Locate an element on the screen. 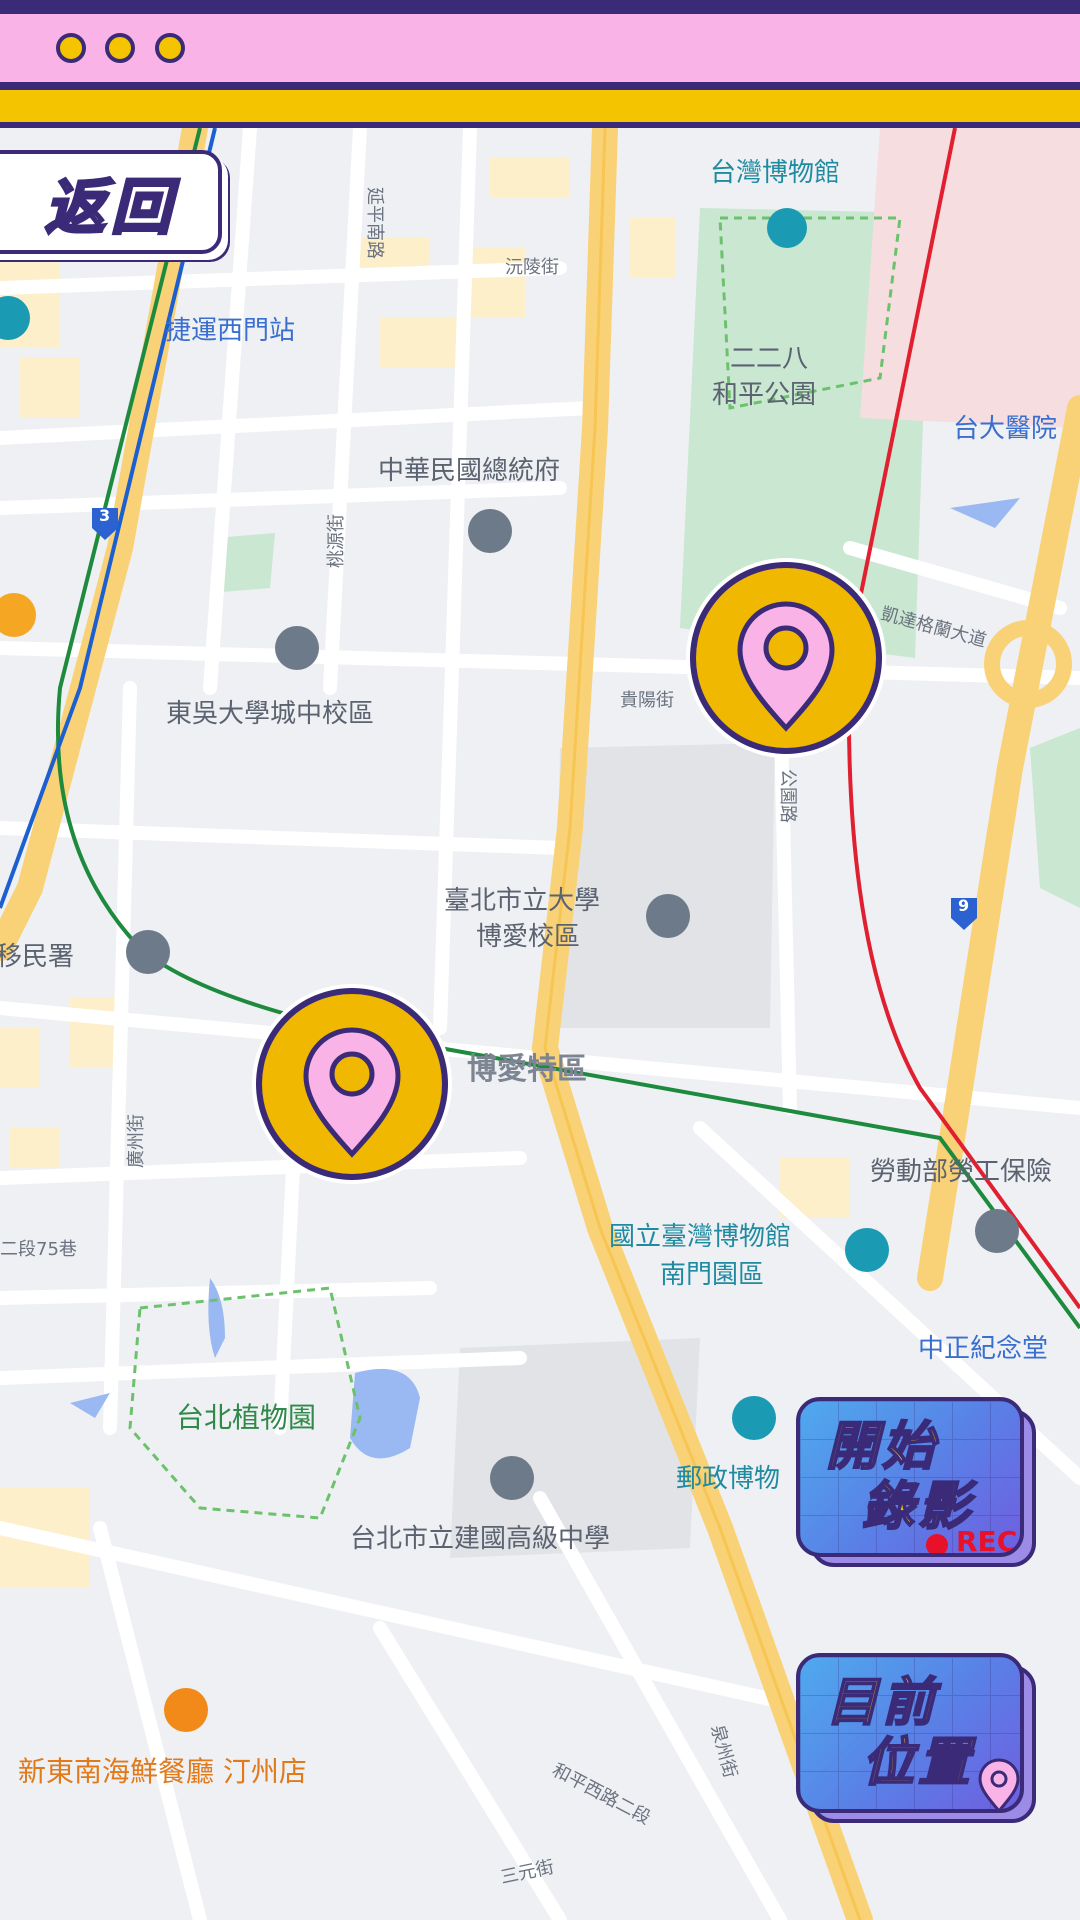  map-label-jianguo-hs: 台北市立建國高級中學 is located at coordinates (480, 1539).